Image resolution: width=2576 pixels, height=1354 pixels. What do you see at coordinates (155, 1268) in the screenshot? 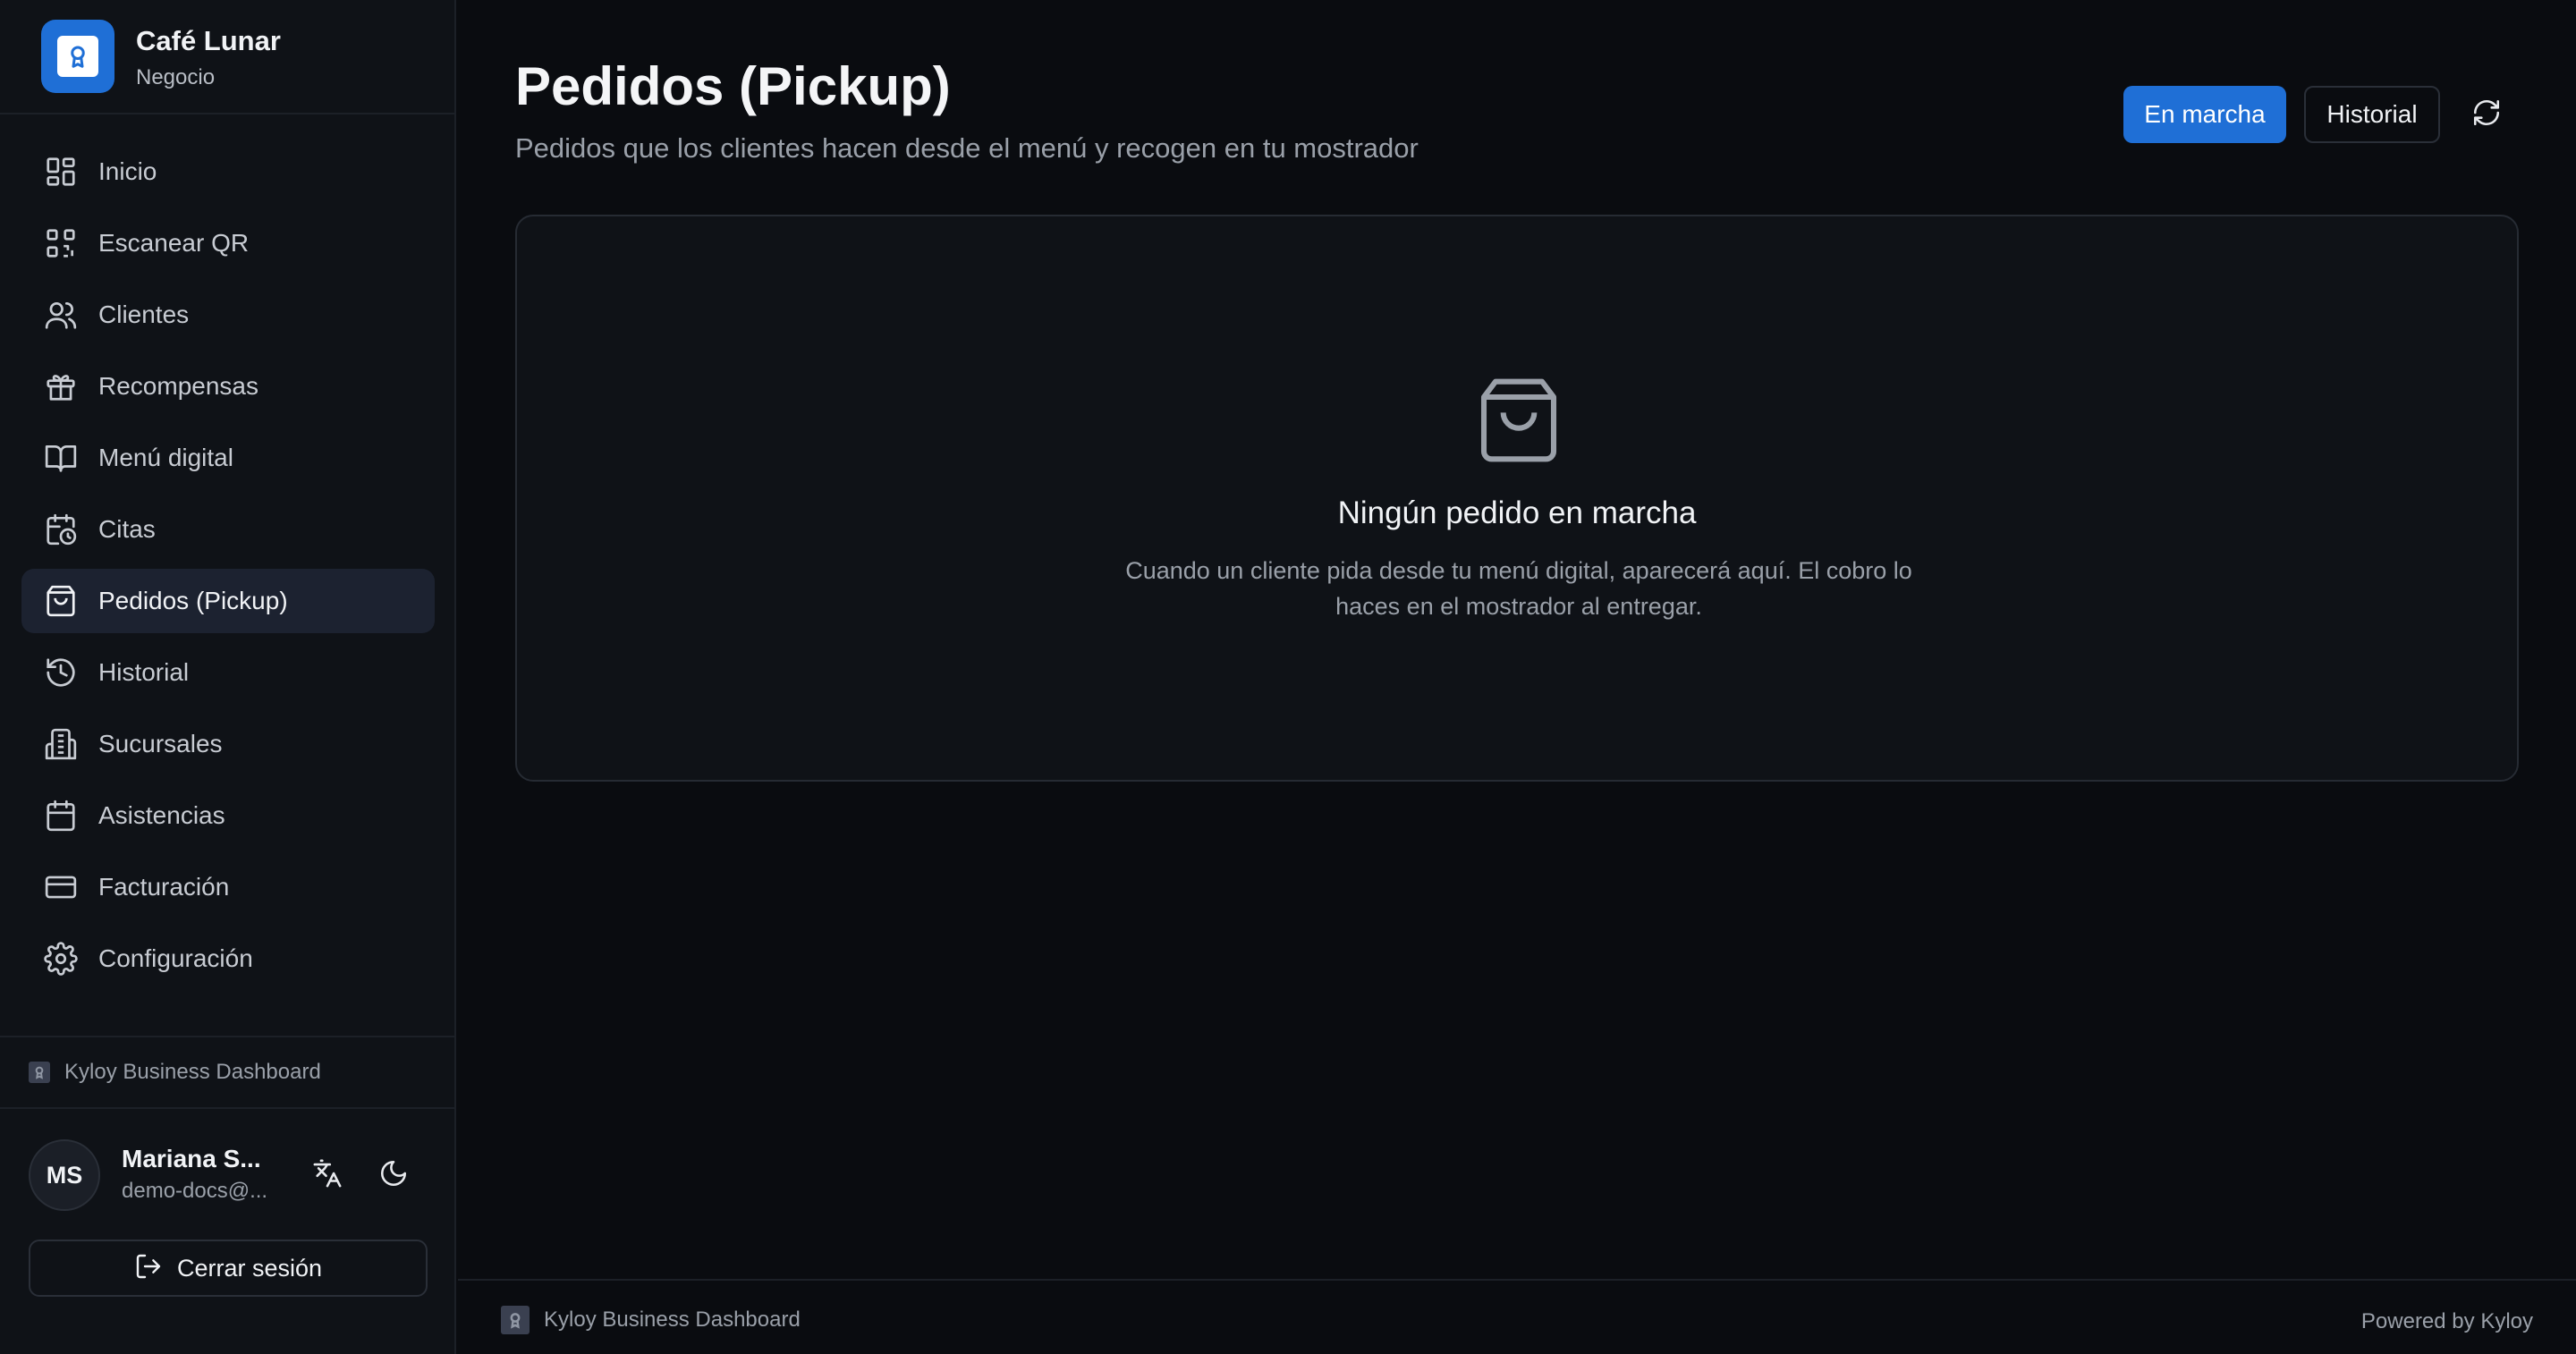
I see `logout-icon` at bounding box center [155, 1268].